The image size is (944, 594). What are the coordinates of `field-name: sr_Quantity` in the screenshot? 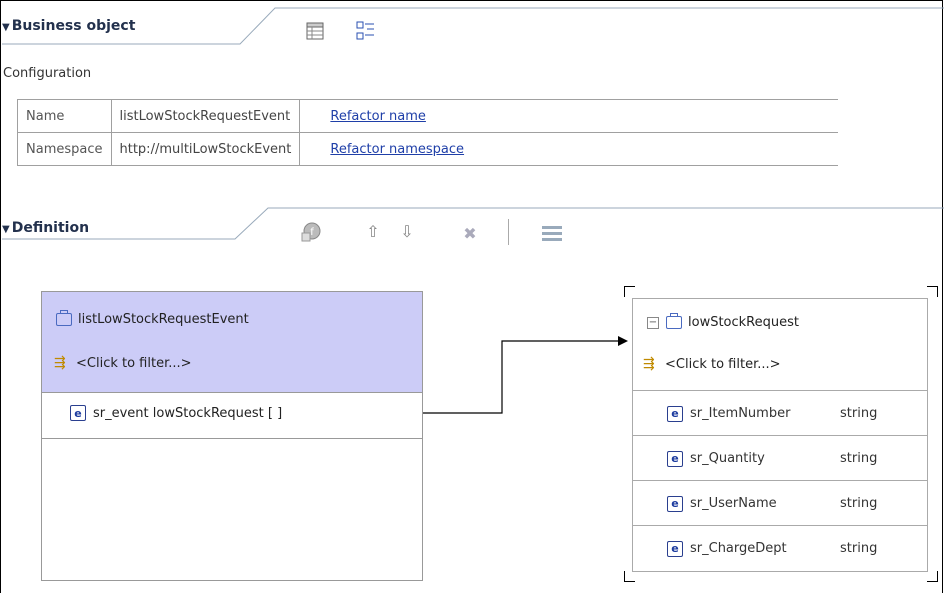 It's located at (727, 458).